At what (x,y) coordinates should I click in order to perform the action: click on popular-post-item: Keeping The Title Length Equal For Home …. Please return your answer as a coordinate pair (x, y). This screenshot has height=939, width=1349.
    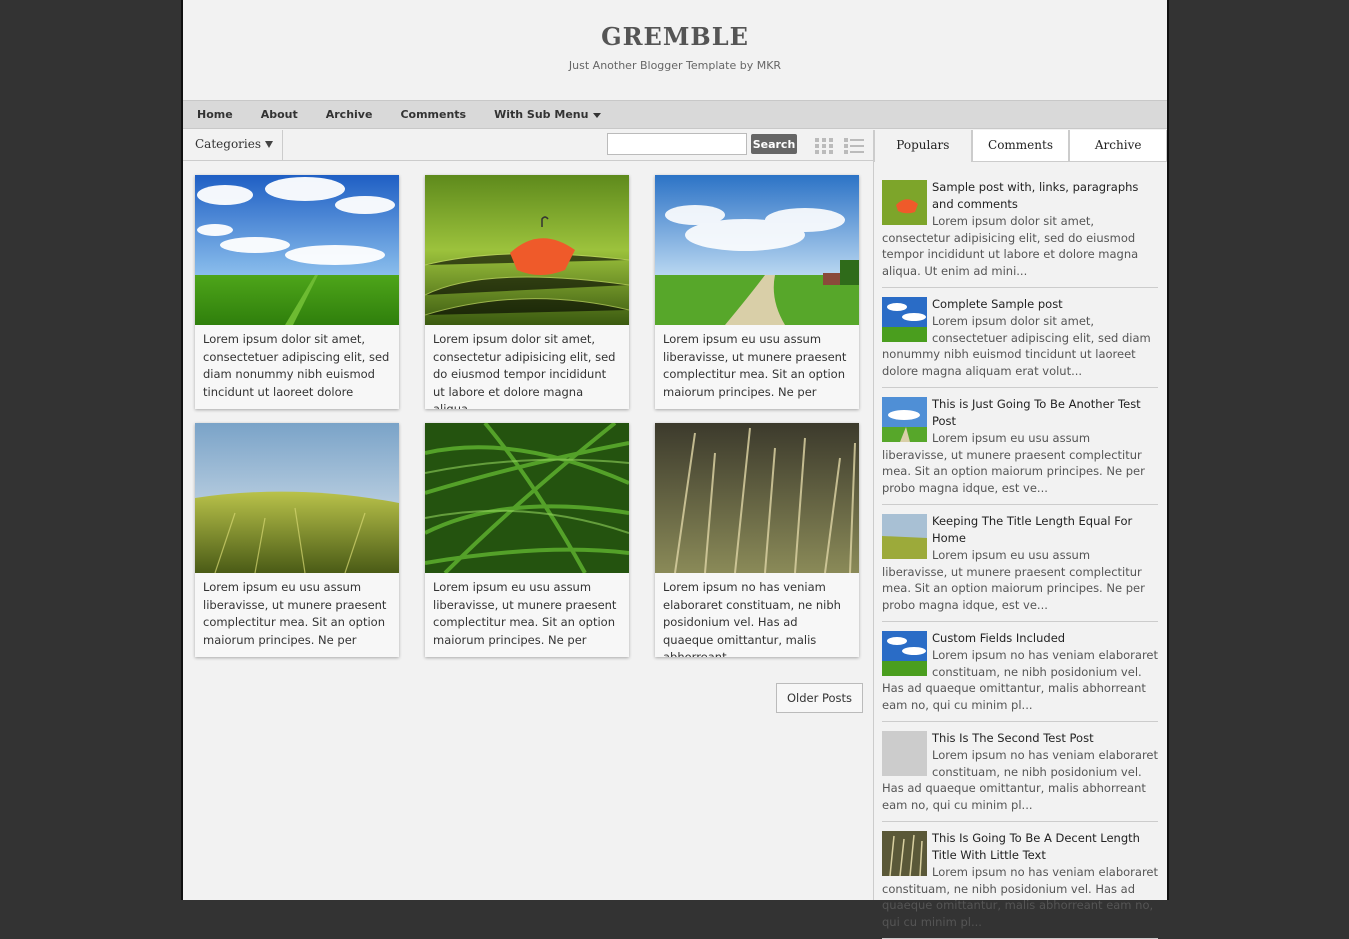
    Looking at the image, I should click on (1020, 567).